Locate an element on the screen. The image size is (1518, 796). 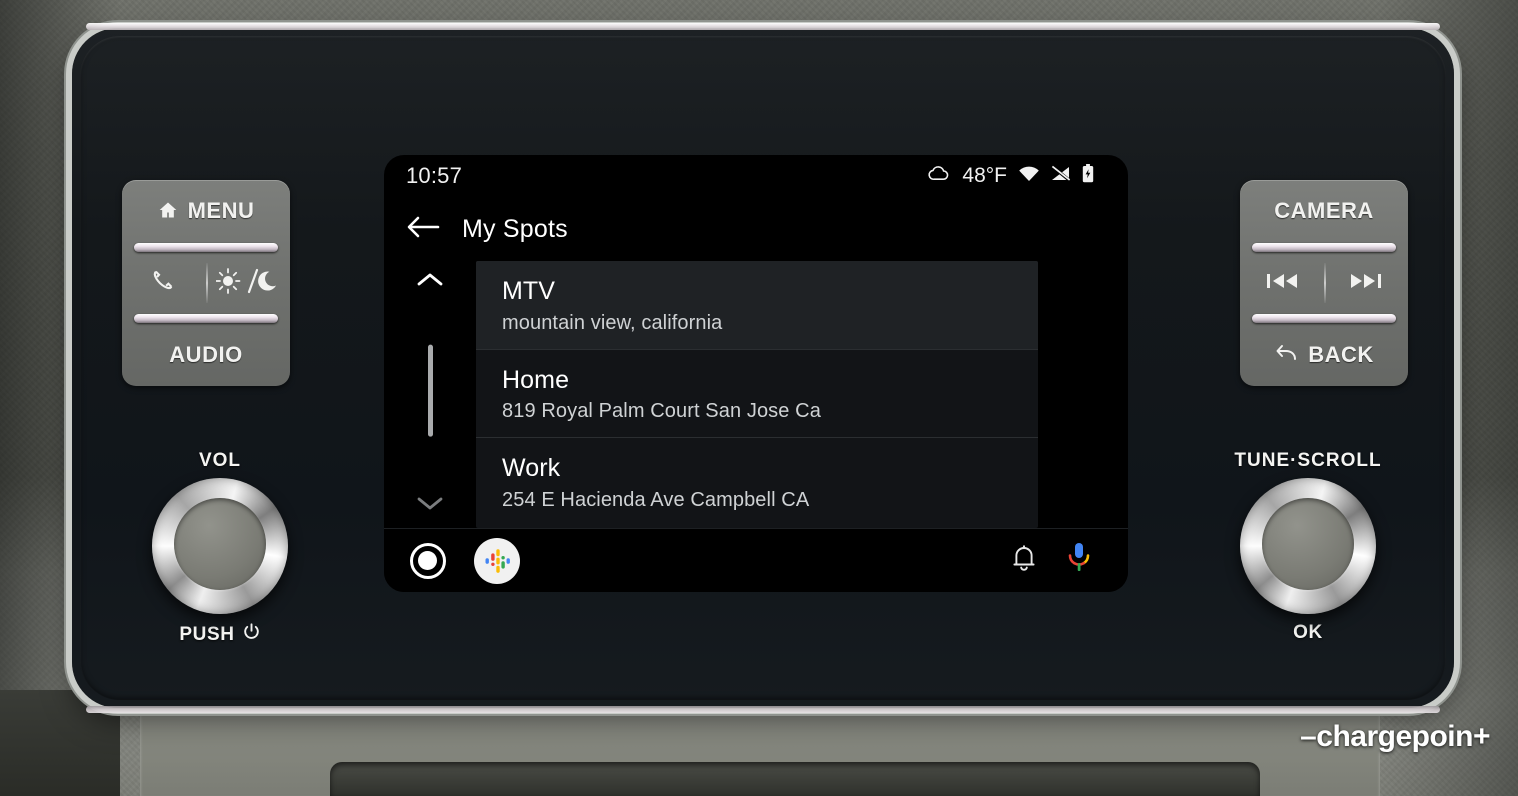
tune-scroll-ok-label: OK is located at coordinates (1308, 632).